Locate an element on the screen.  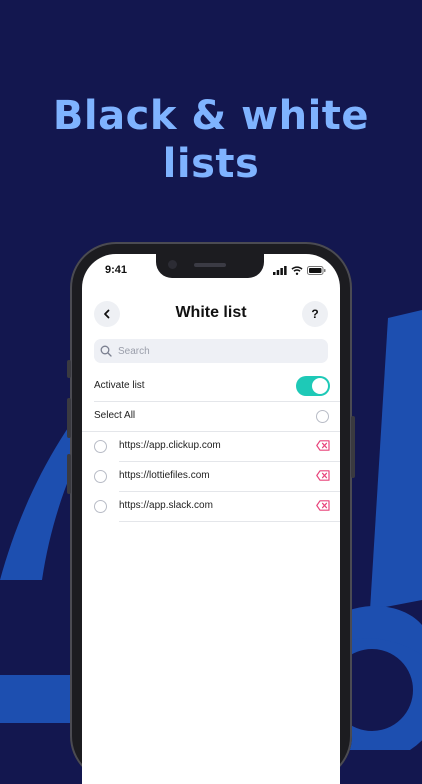
help-button: ? is located at coordinates (315, 314).